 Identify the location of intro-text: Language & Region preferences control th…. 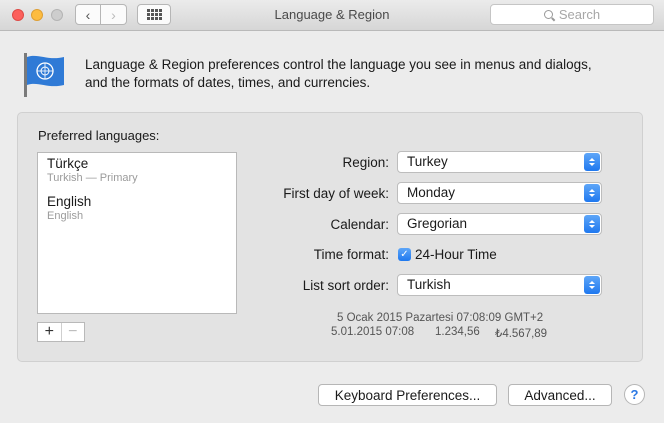
(365, 74).